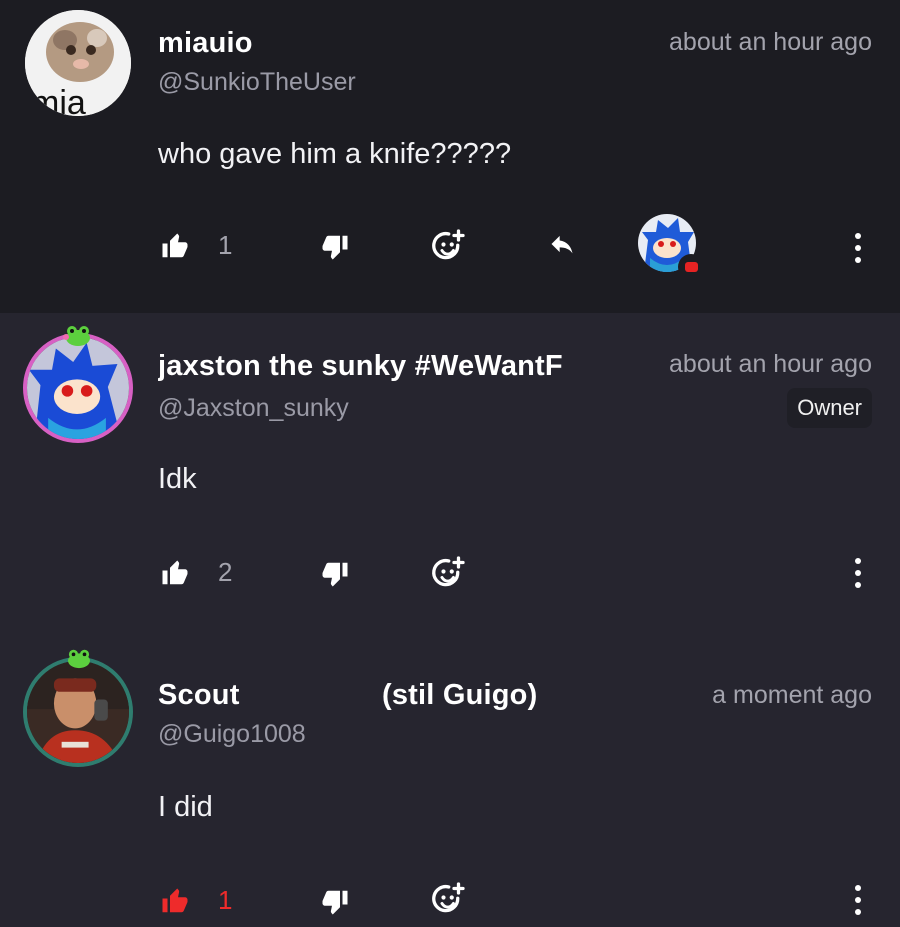 This screenshot has width=900, height=927. What do you see at coordinates (691, 267) in the screenshot?
I see `heart-badge-icon` at bounding box center [691, 267].